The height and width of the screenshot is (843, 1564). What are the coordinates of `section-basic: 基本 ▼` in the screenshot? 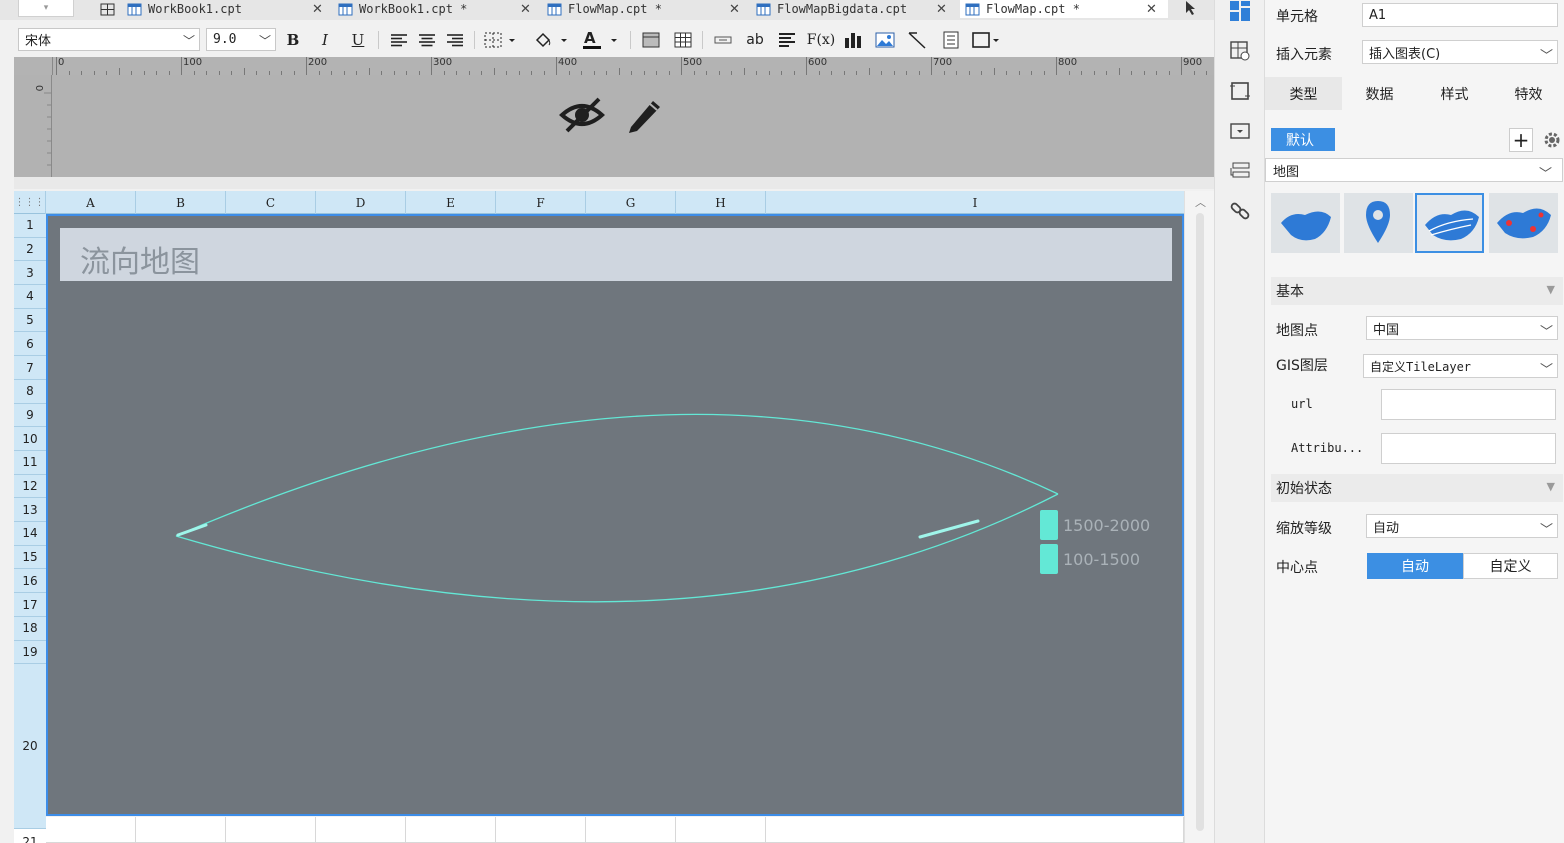 It's located at (1417, 291).